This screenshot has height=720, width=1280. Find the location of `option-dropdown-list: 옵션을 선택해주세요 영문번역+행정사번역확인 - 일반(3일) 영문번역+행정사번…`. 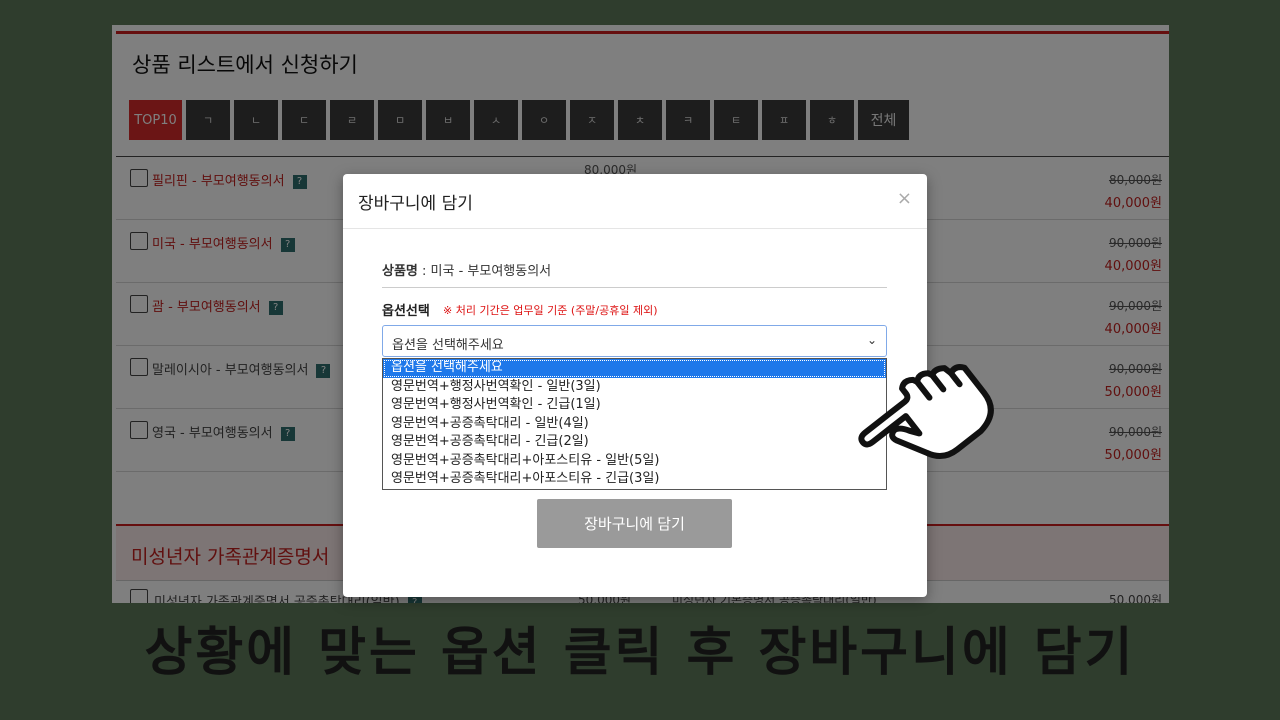

option-dropdown-list: 옵션을 선택해주세요 영문번역+행정사번역확인 - 일반(3일) 영문번역+행정사번… is located at coordinates (634, 424).